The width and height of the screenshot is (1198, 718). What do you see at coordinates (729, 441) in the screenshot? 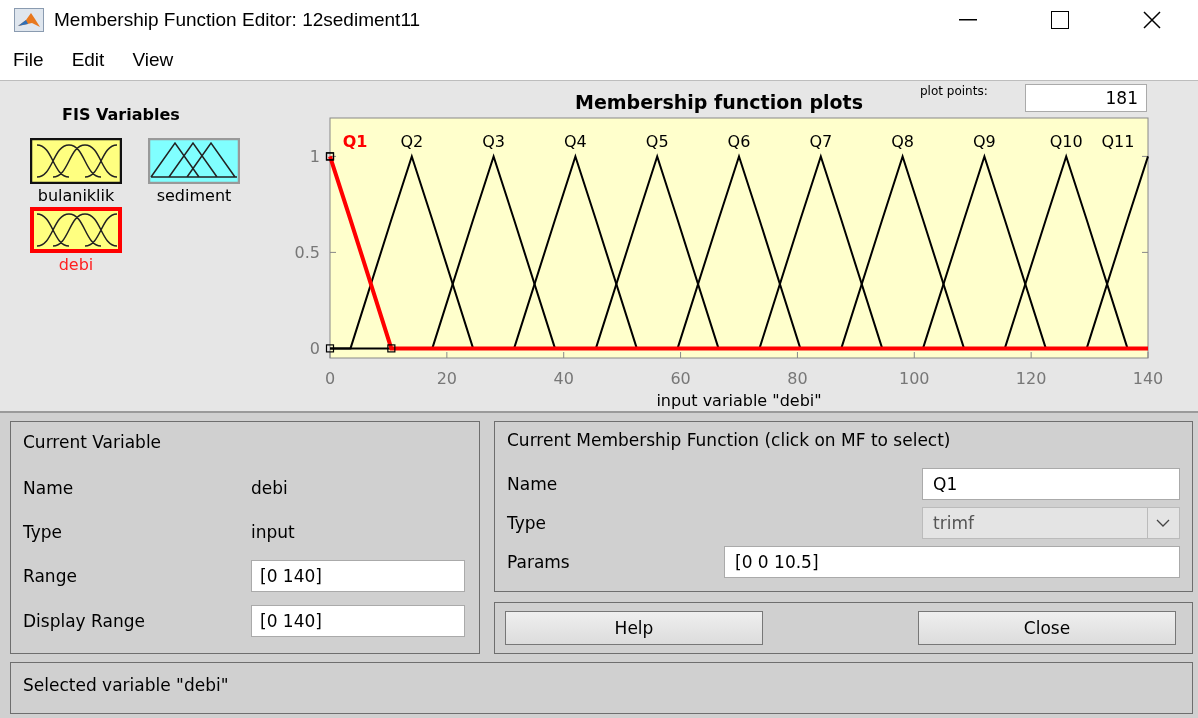
I see `panel-title: Current Membership Function (click on MF to select)` at bounding box center [729, 441].